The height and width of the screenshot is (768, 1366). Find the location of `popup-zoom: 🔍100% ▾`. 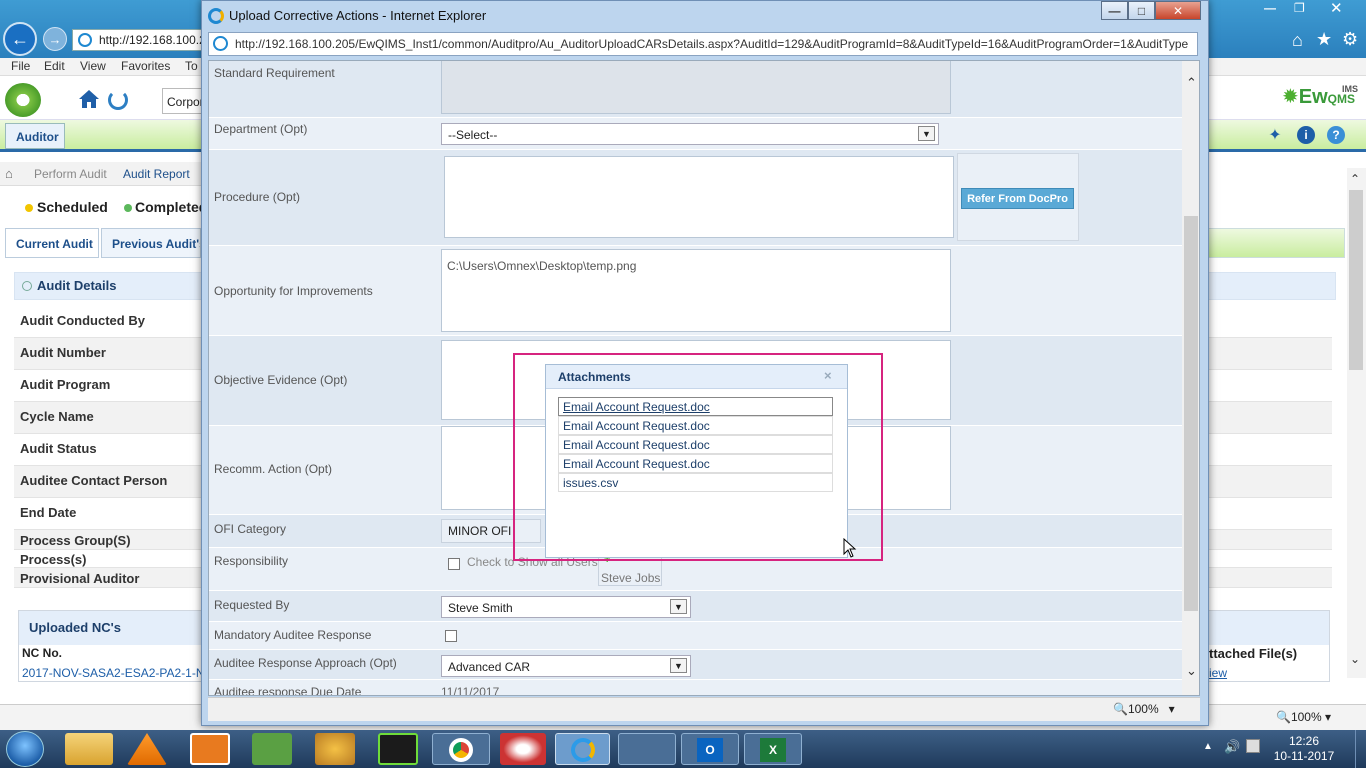

popup-zoom: 🔍100% ▾ is located at coordinates (1144, 709).